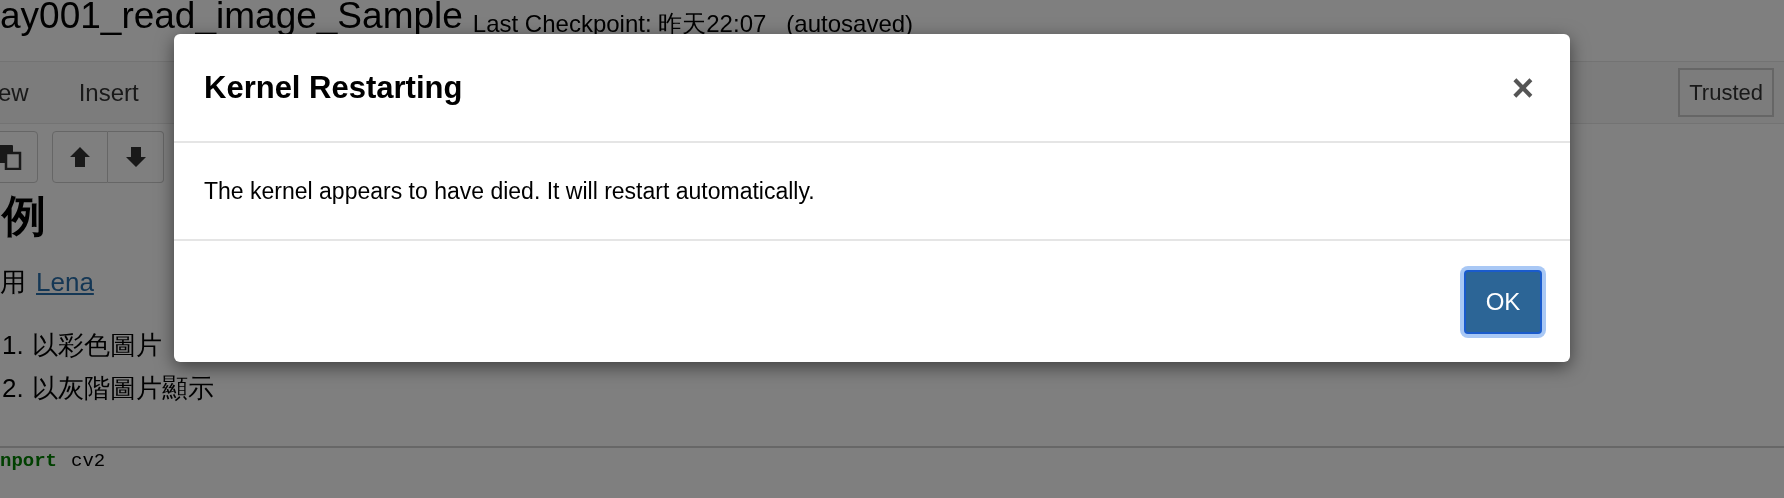 This screenshot has height=498, width=1784. I want to click on list-item-text: 以彩色圖片, so click(96, 345).